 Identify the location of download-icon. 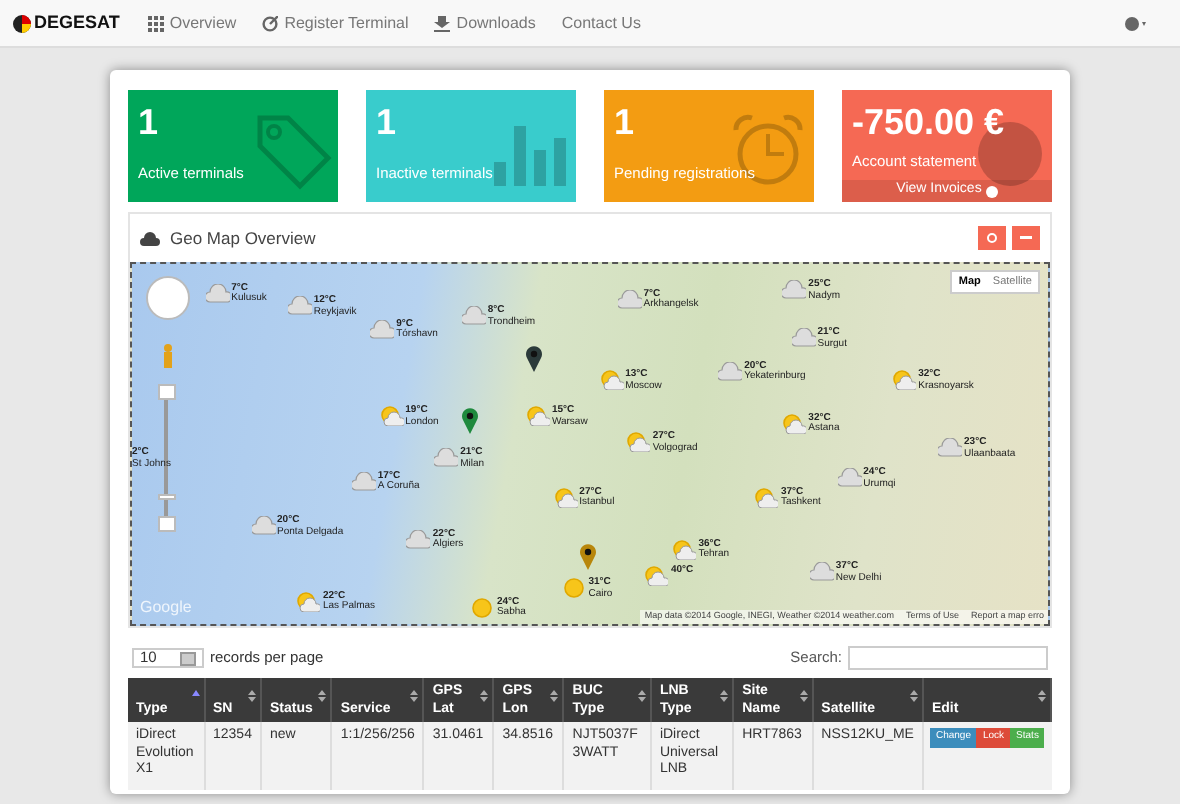
(442, 23).